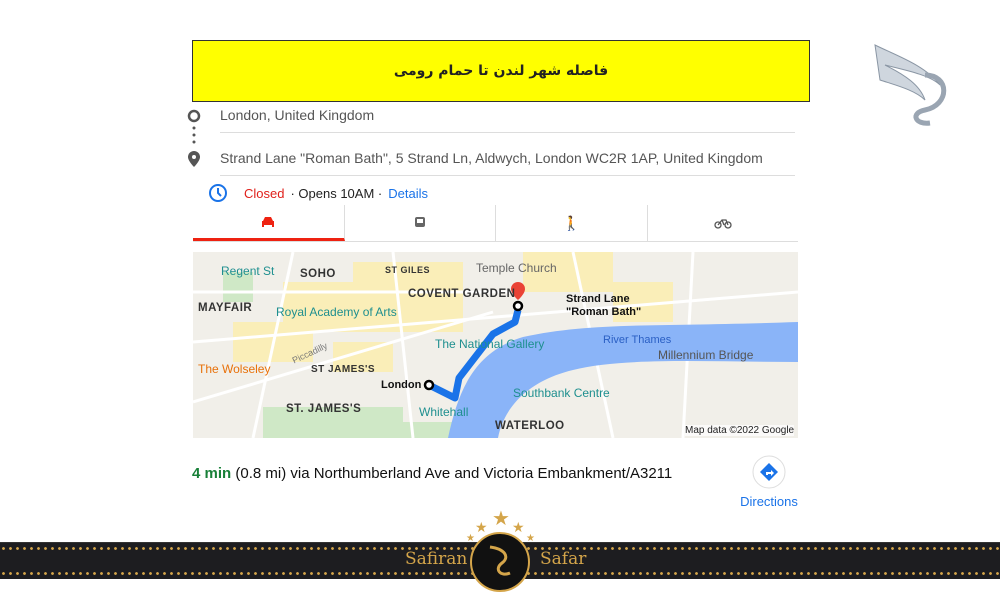 Image resolution: width=1000 pixels, height=600 pixels. Describe the element at coordinates (516, 268) in the screenshot. I see `map-label: Temple Church` at that location.